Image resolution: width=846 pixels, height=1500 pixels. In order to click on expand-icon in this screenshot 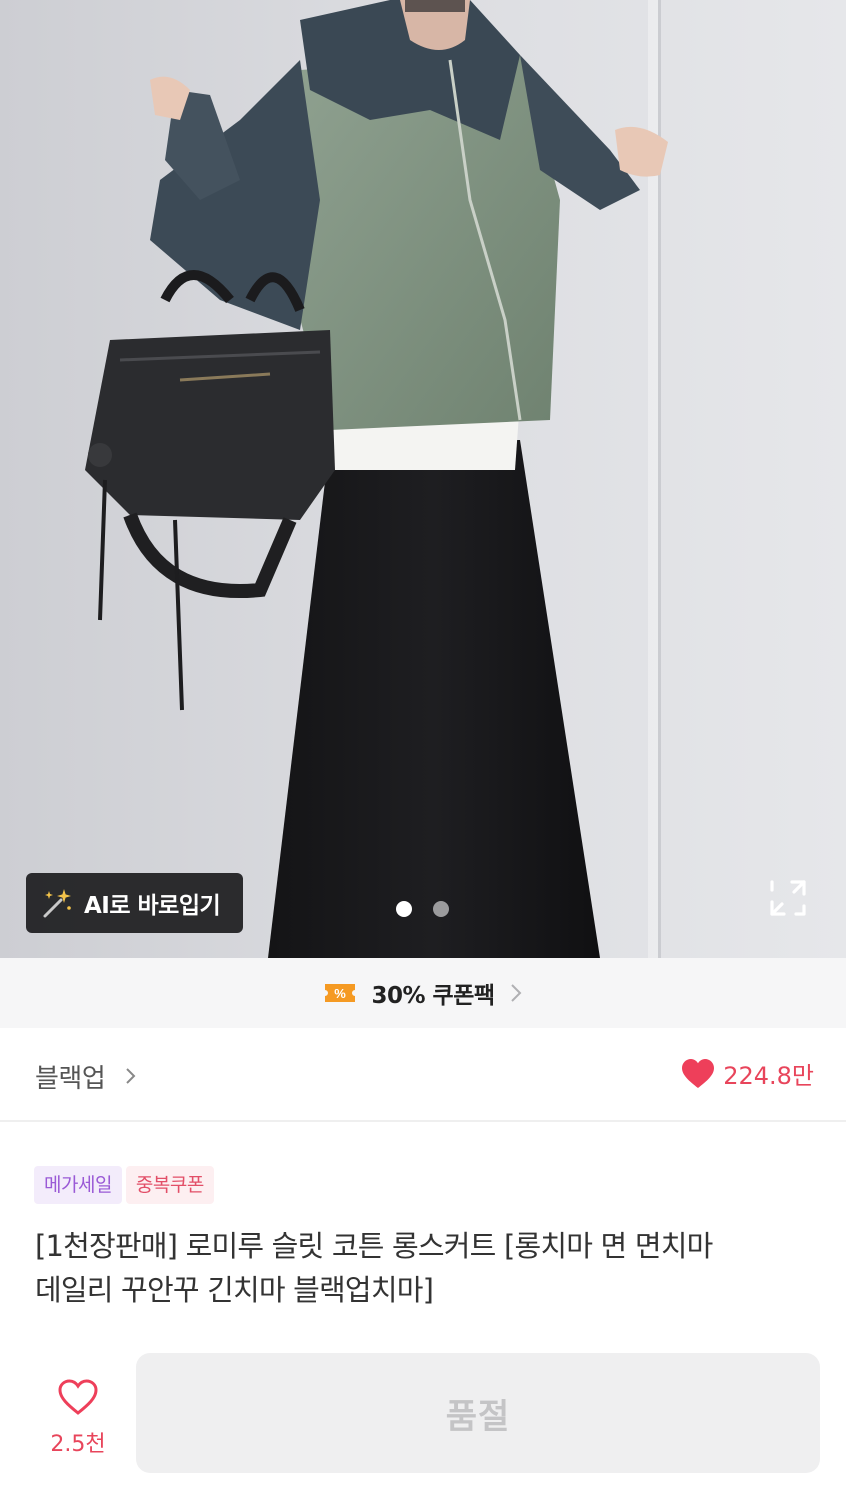, I will do `click(788, 898)`.